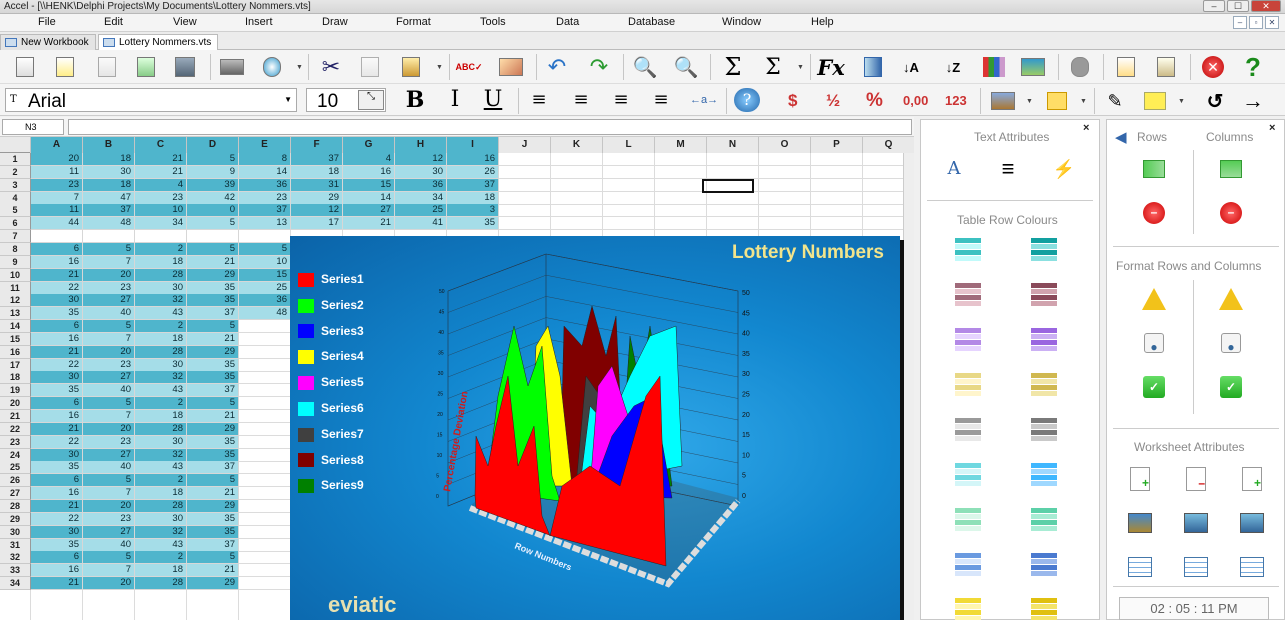  Describe the element at coordinates (331, 460) in the screenshot. I see `legend-entry: Series8` at that location.